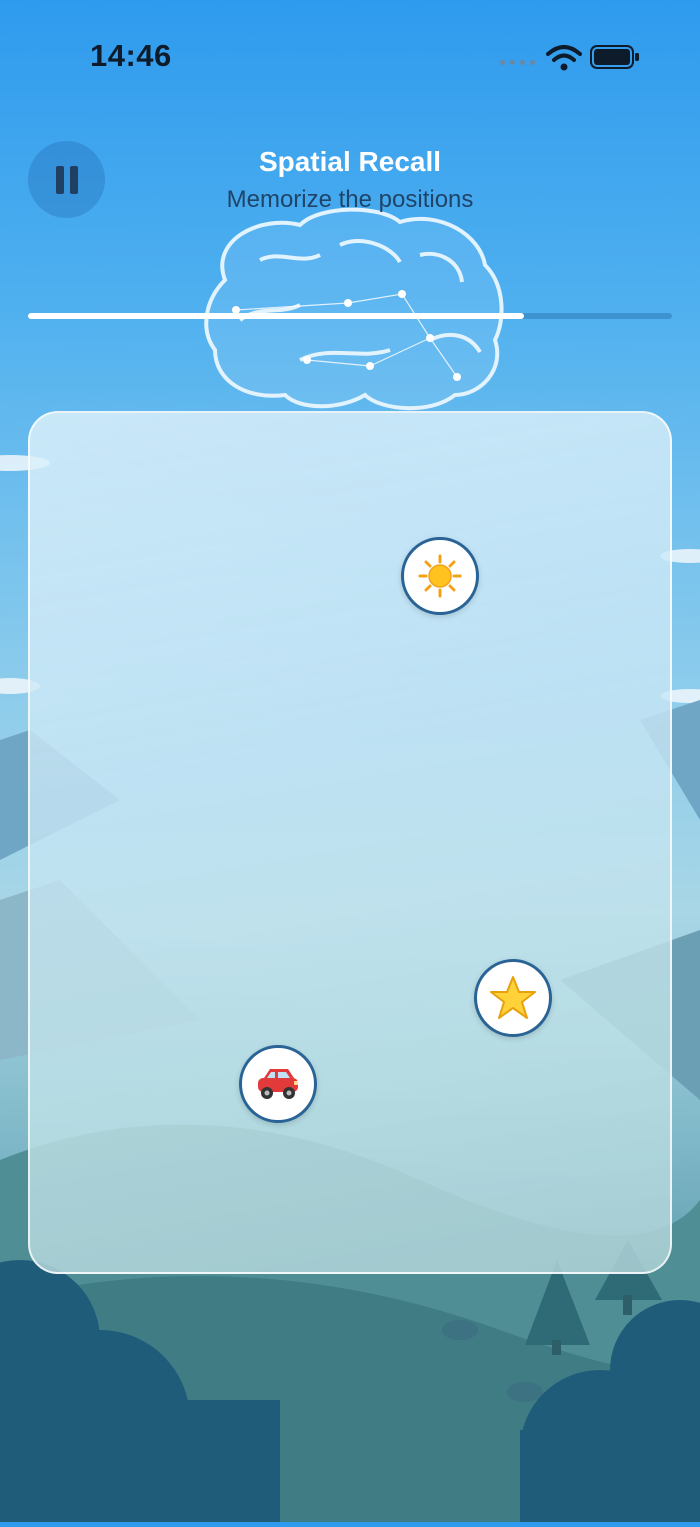  I want to click on token-car, so click(278, 1084).